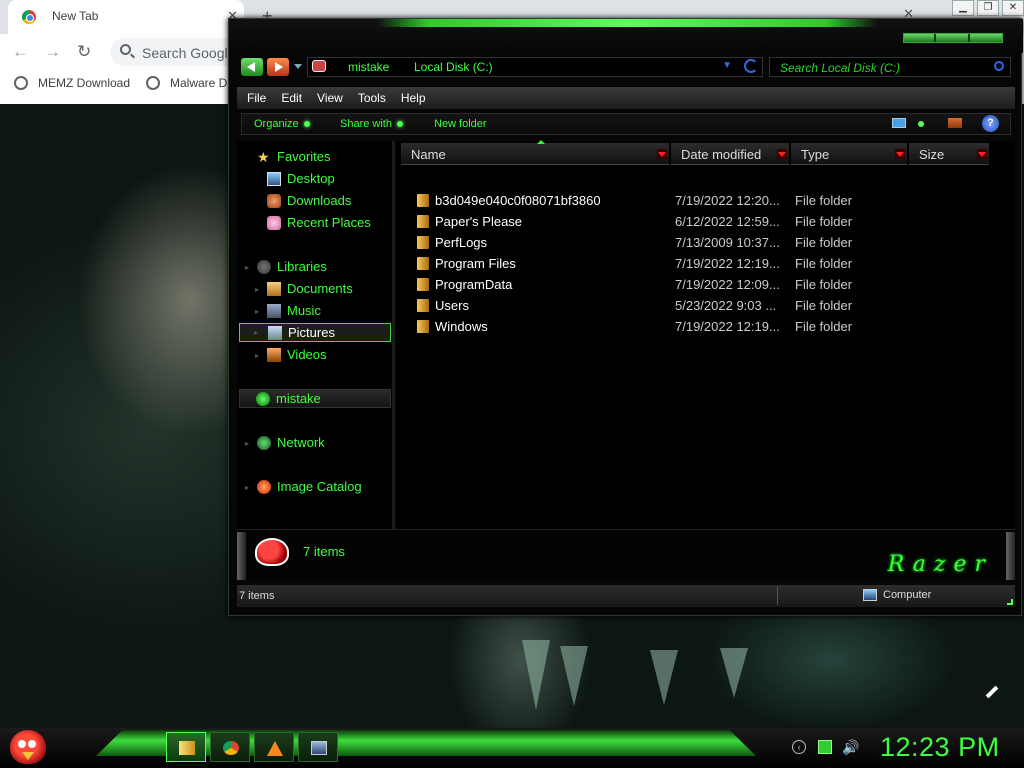  I want to click on nav-downloads: Downloads, so click(309, 200).